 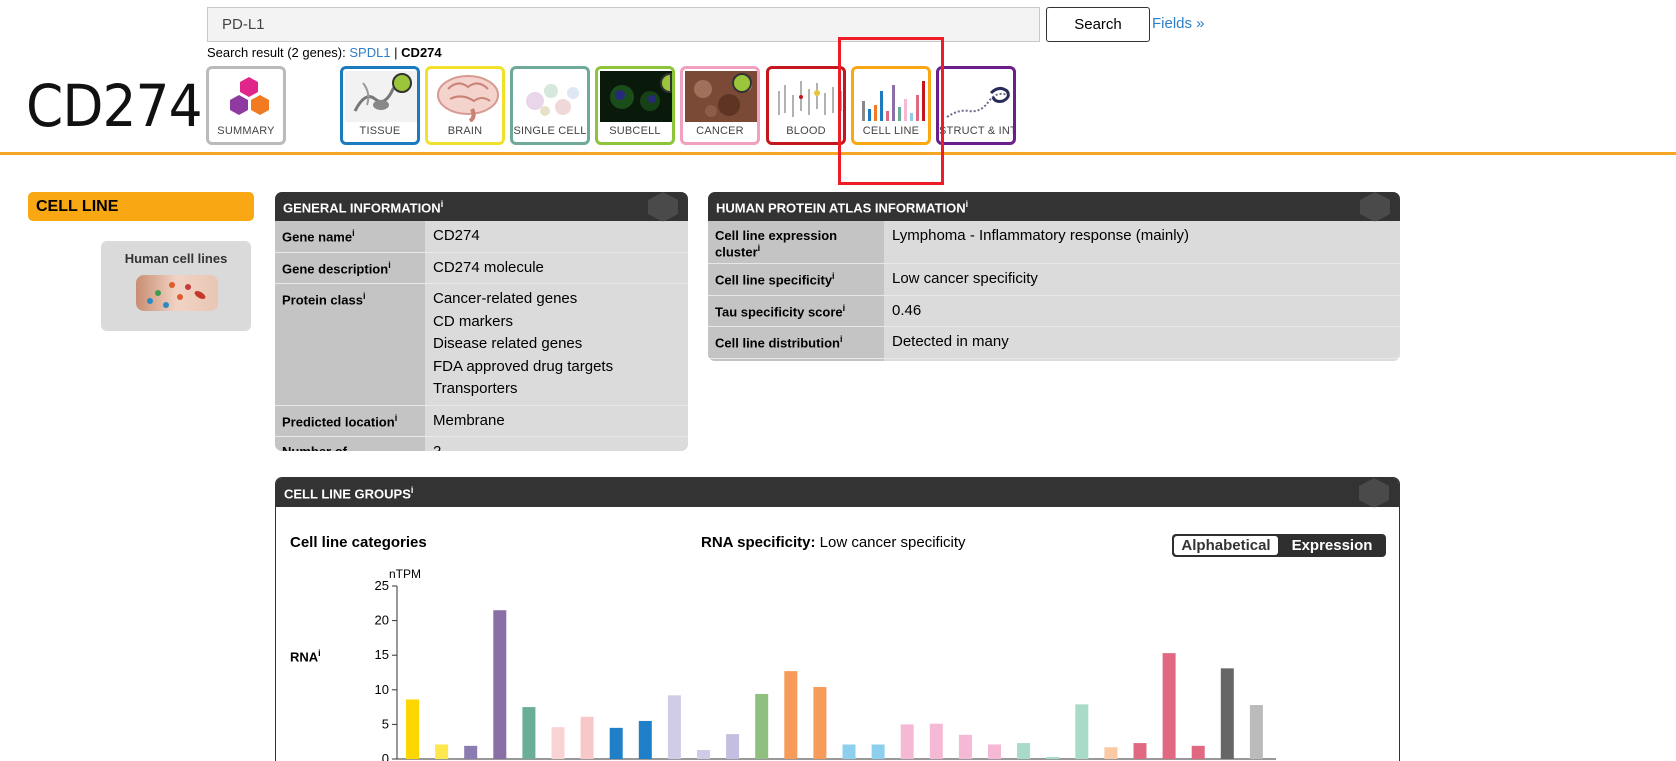 I want to click on structure-thumbnail-icon, so click(x=976, y=96).